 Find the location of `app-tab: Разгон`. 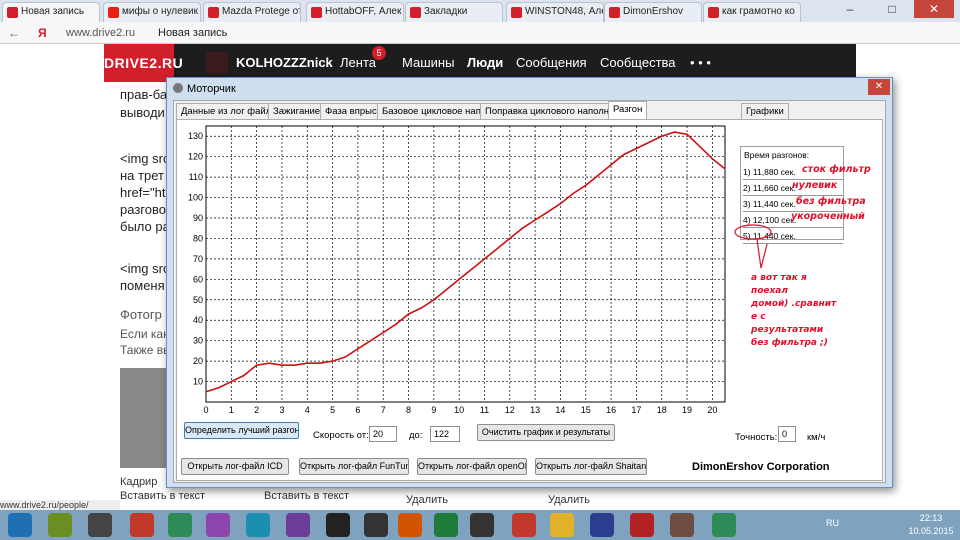

app-tab: Разгон is located at coordinates (628, 110).